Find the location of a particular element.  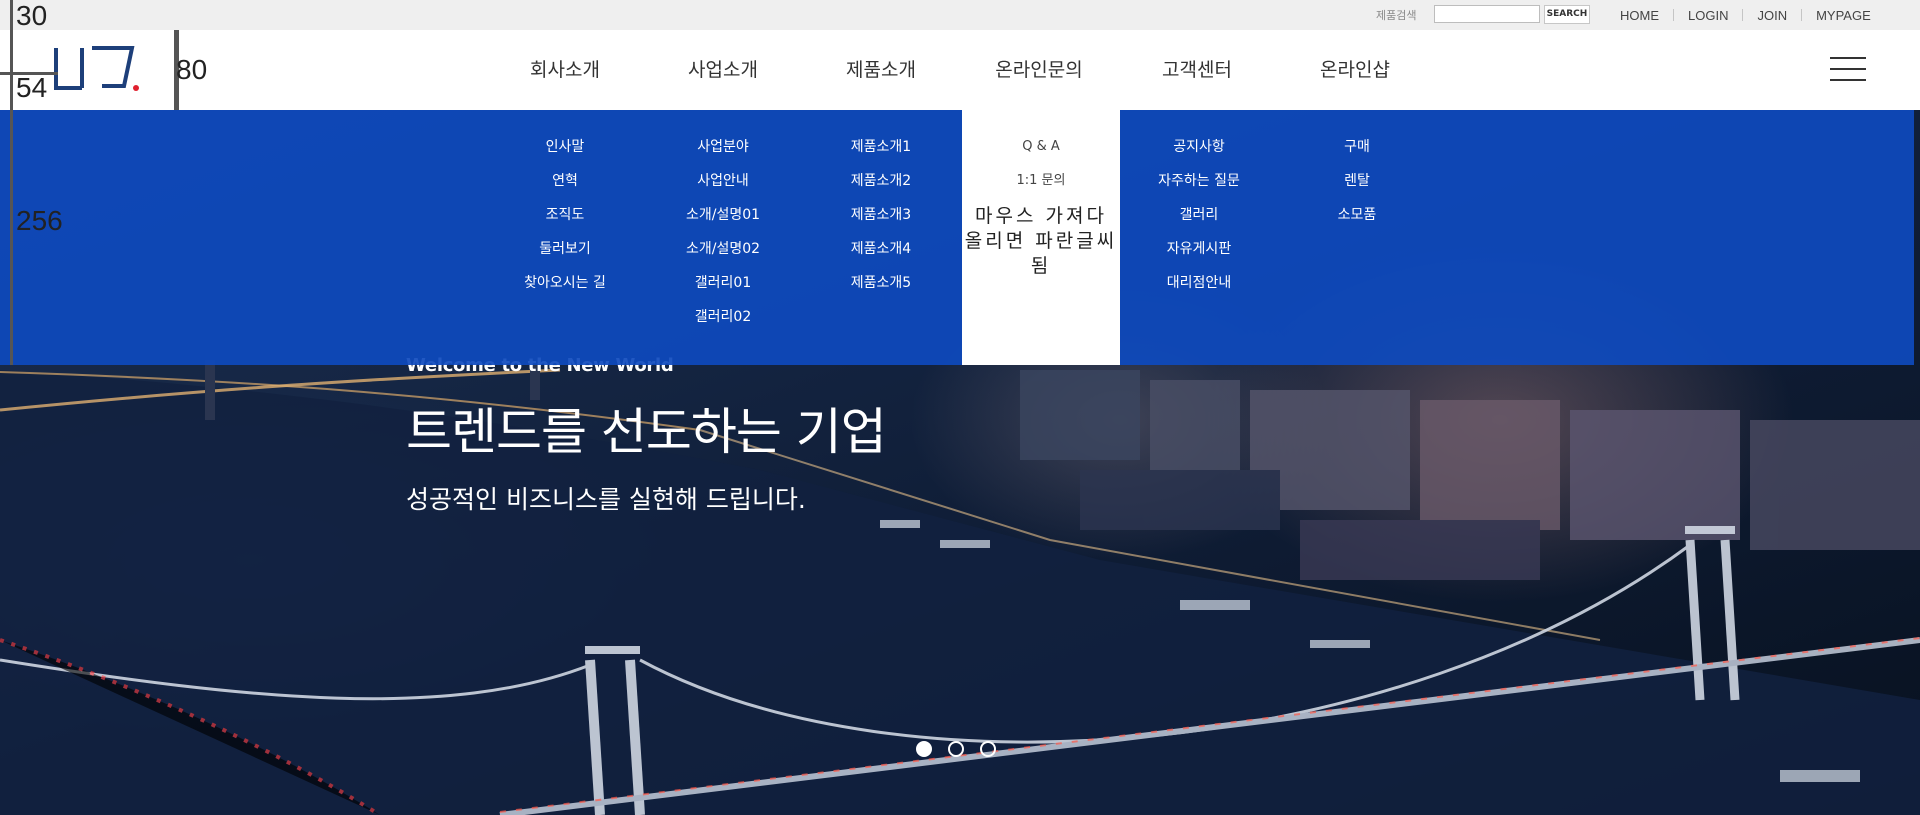

submenu-company: 인사말 연혁 조직도 둘러보기 찾아오시는 길 is located at coordinates (565, 215).